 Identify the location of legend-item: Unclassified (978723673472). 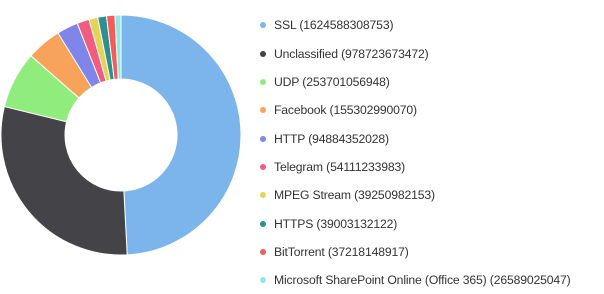
(414, 53).